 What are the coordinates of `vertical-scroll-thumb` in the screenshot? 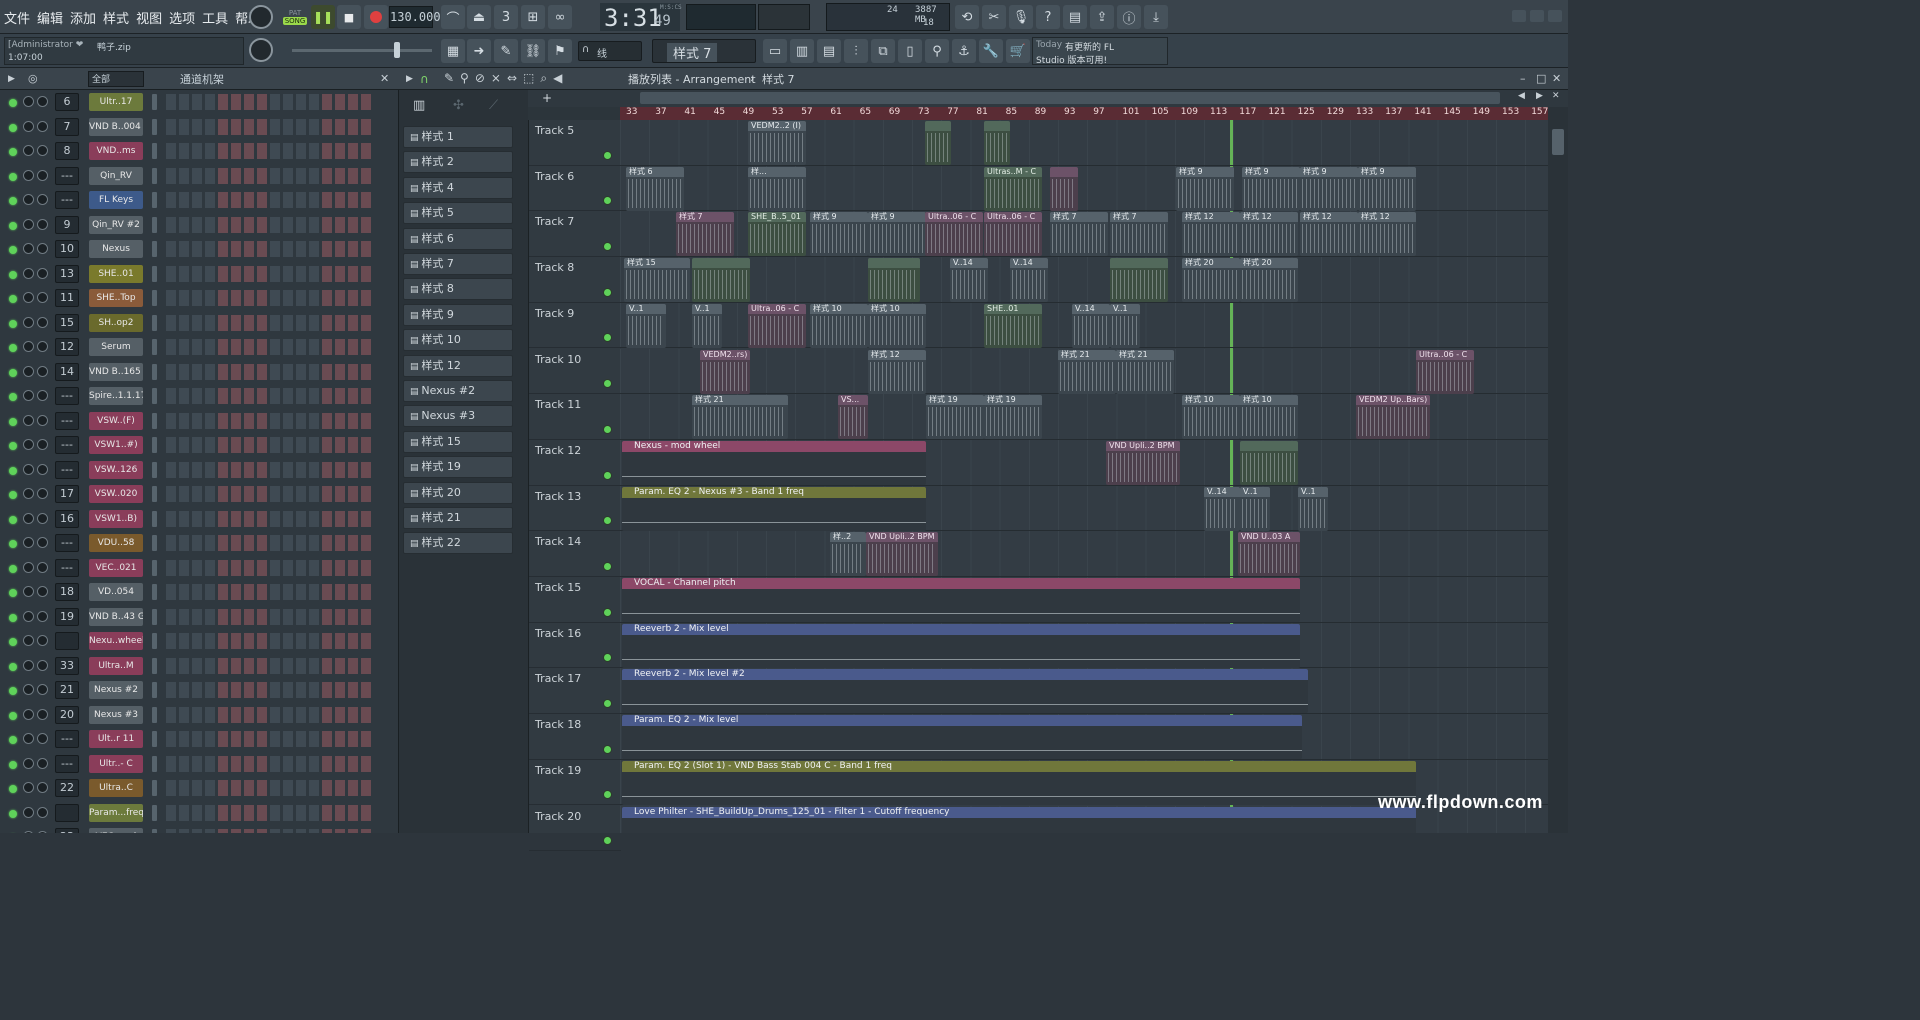 It's located at (1558, 142).